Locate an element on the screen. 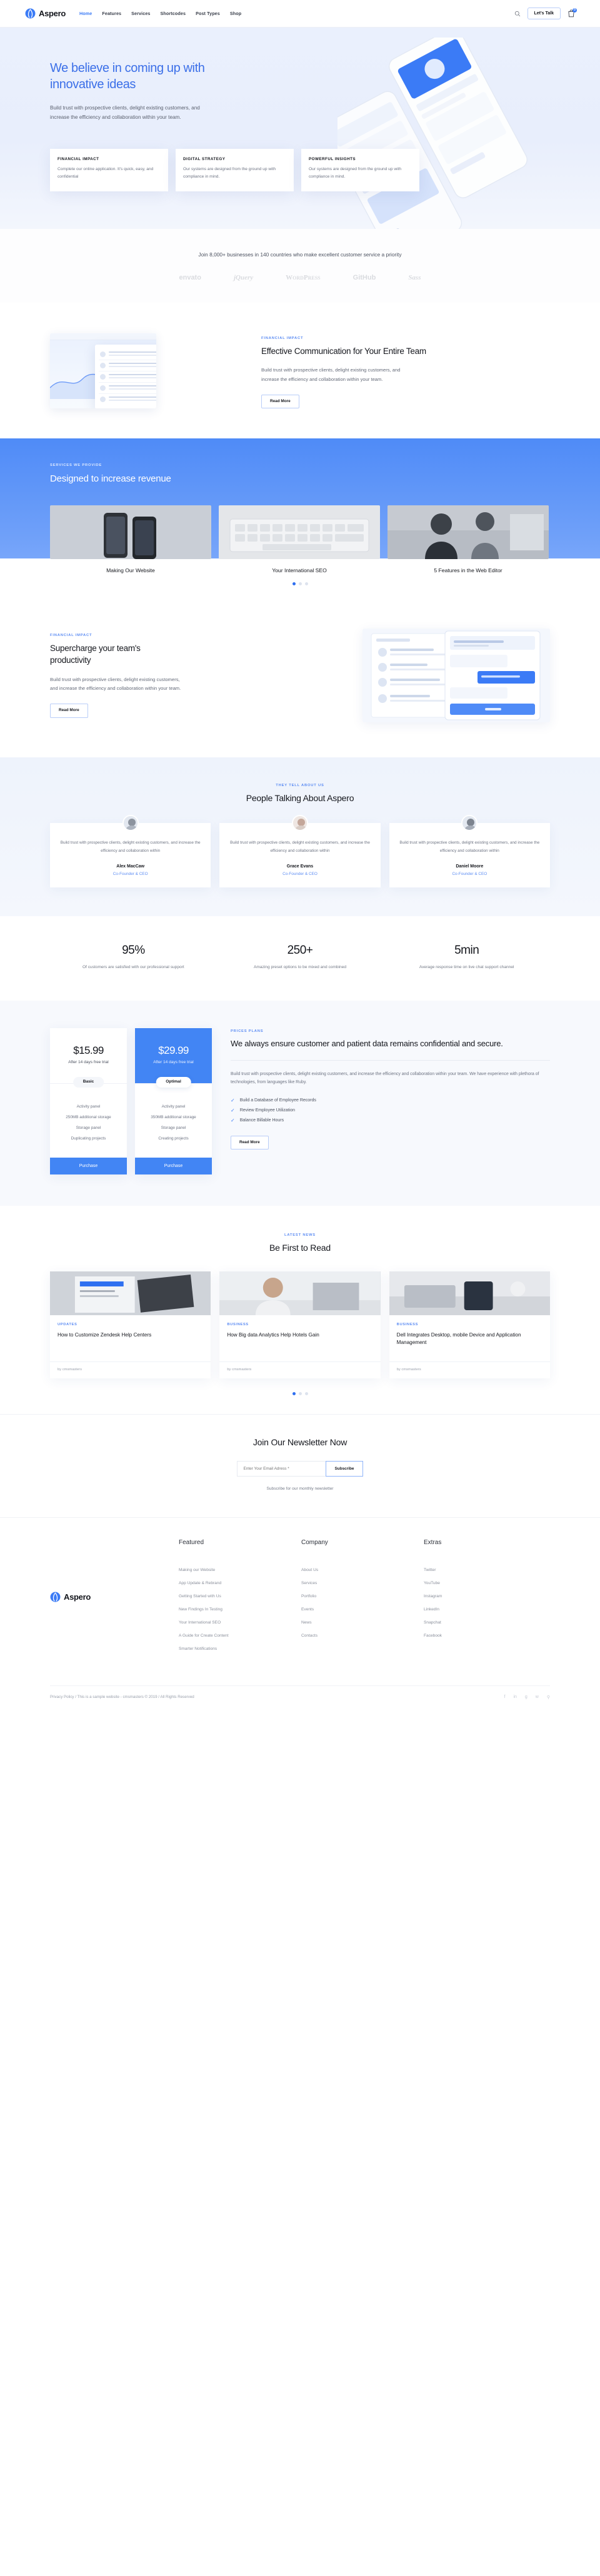  divider is located at coordinates (391, 1060).